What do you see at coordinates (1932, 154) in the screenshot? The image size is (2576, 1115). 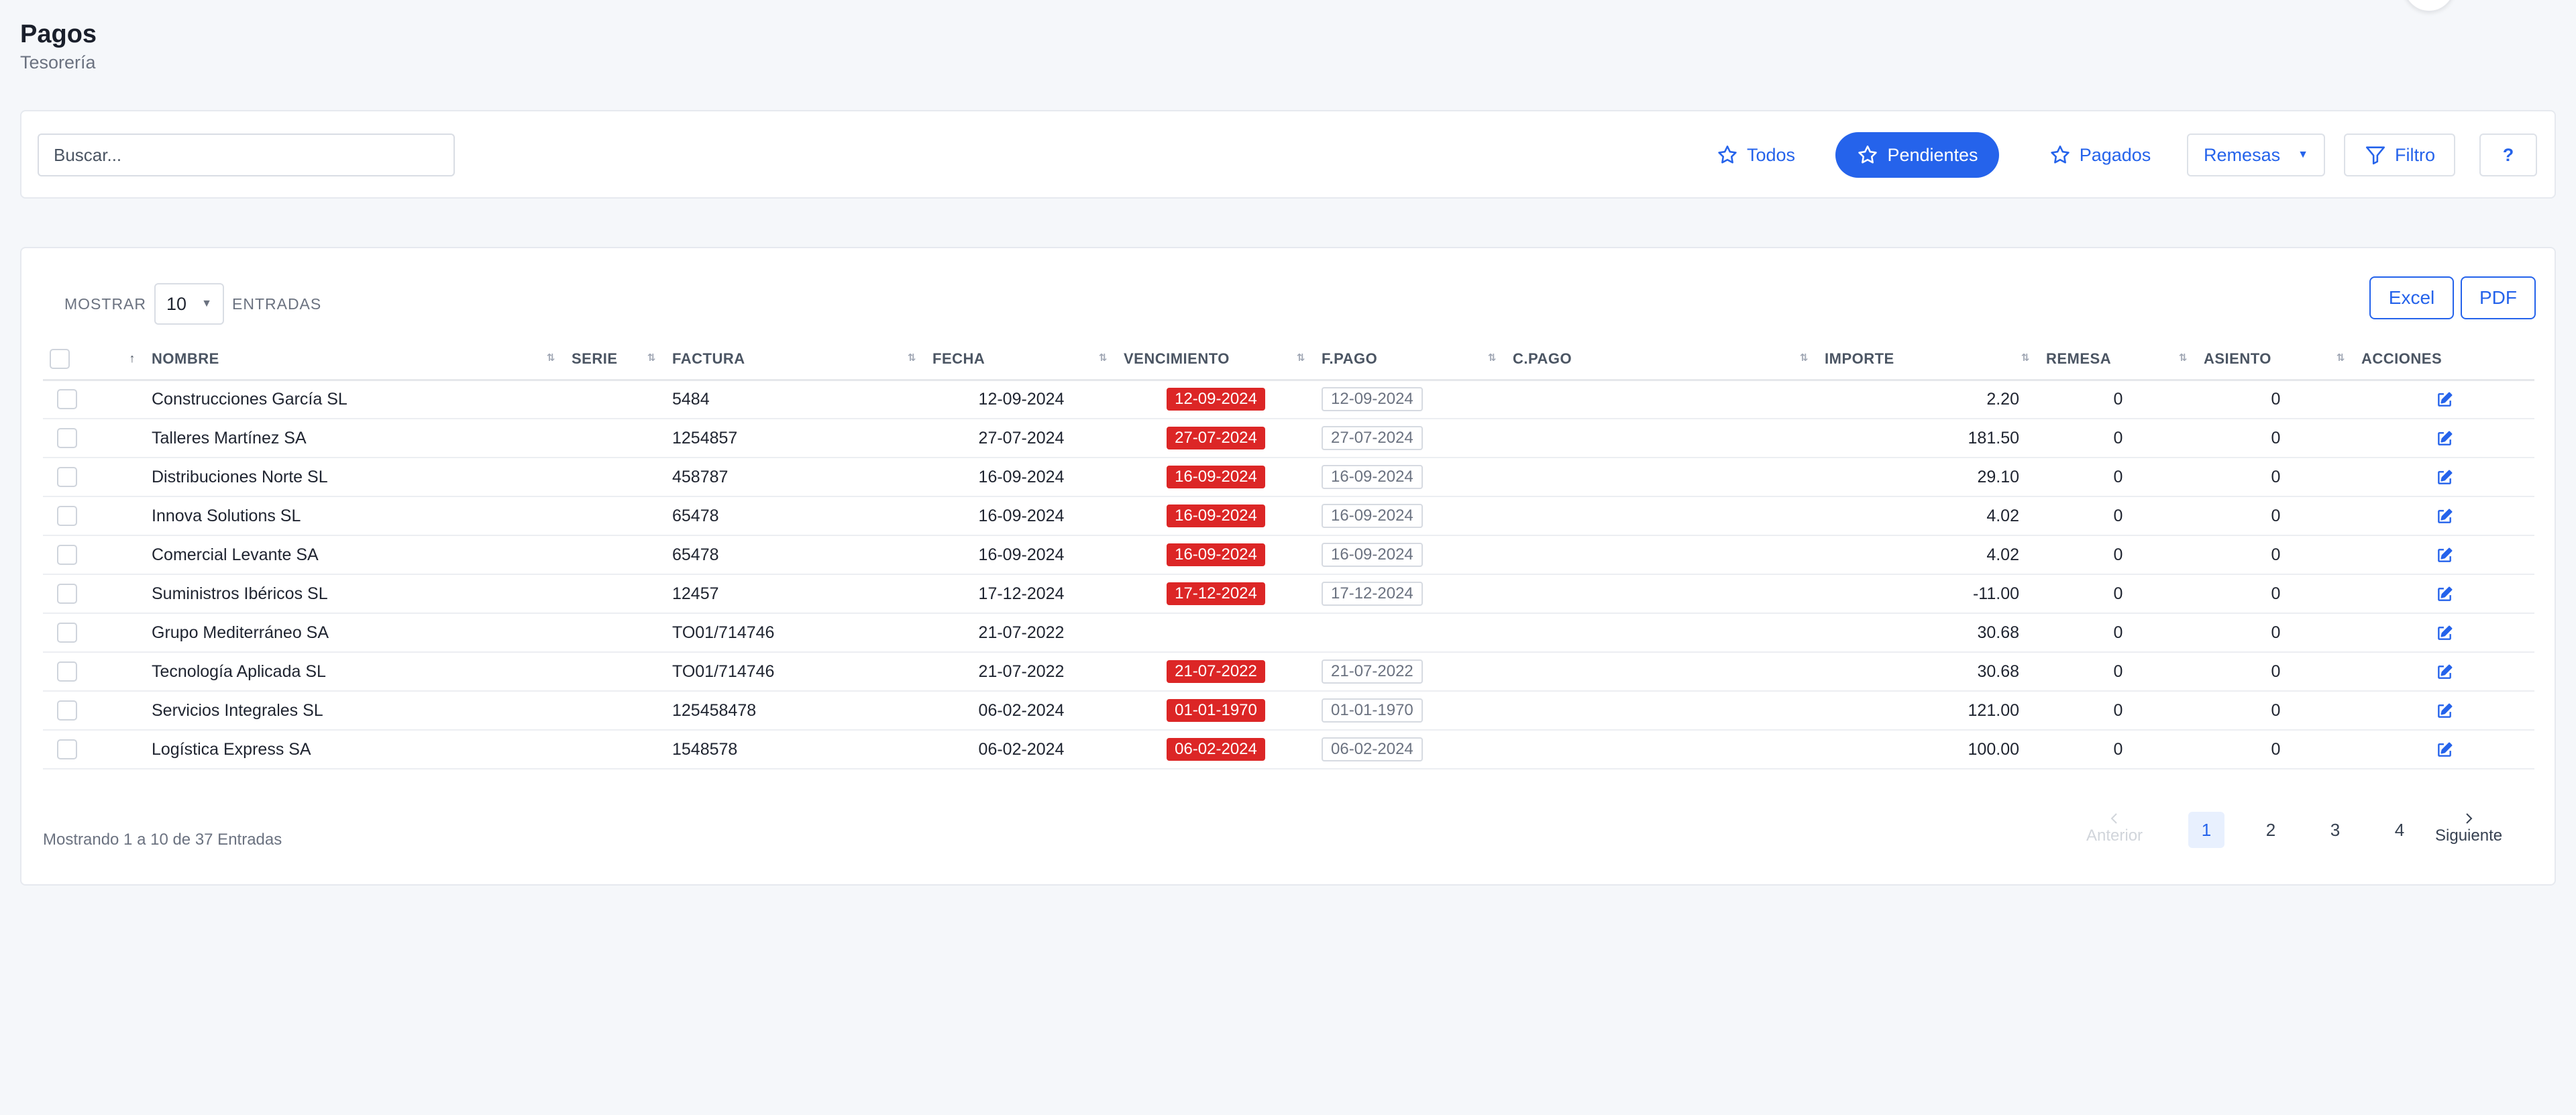 I see `pendientes-label: Pendientes` at bounding box center [1932, 154].